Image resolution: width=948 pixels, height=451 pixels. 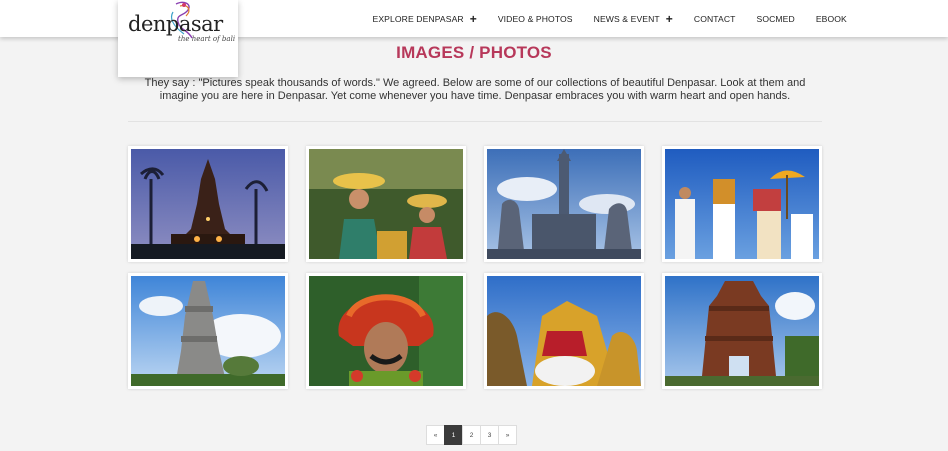 What do you see at coordinates (475, 121) in the screenshot?
I see `divider` at bounding box center [475, 121].